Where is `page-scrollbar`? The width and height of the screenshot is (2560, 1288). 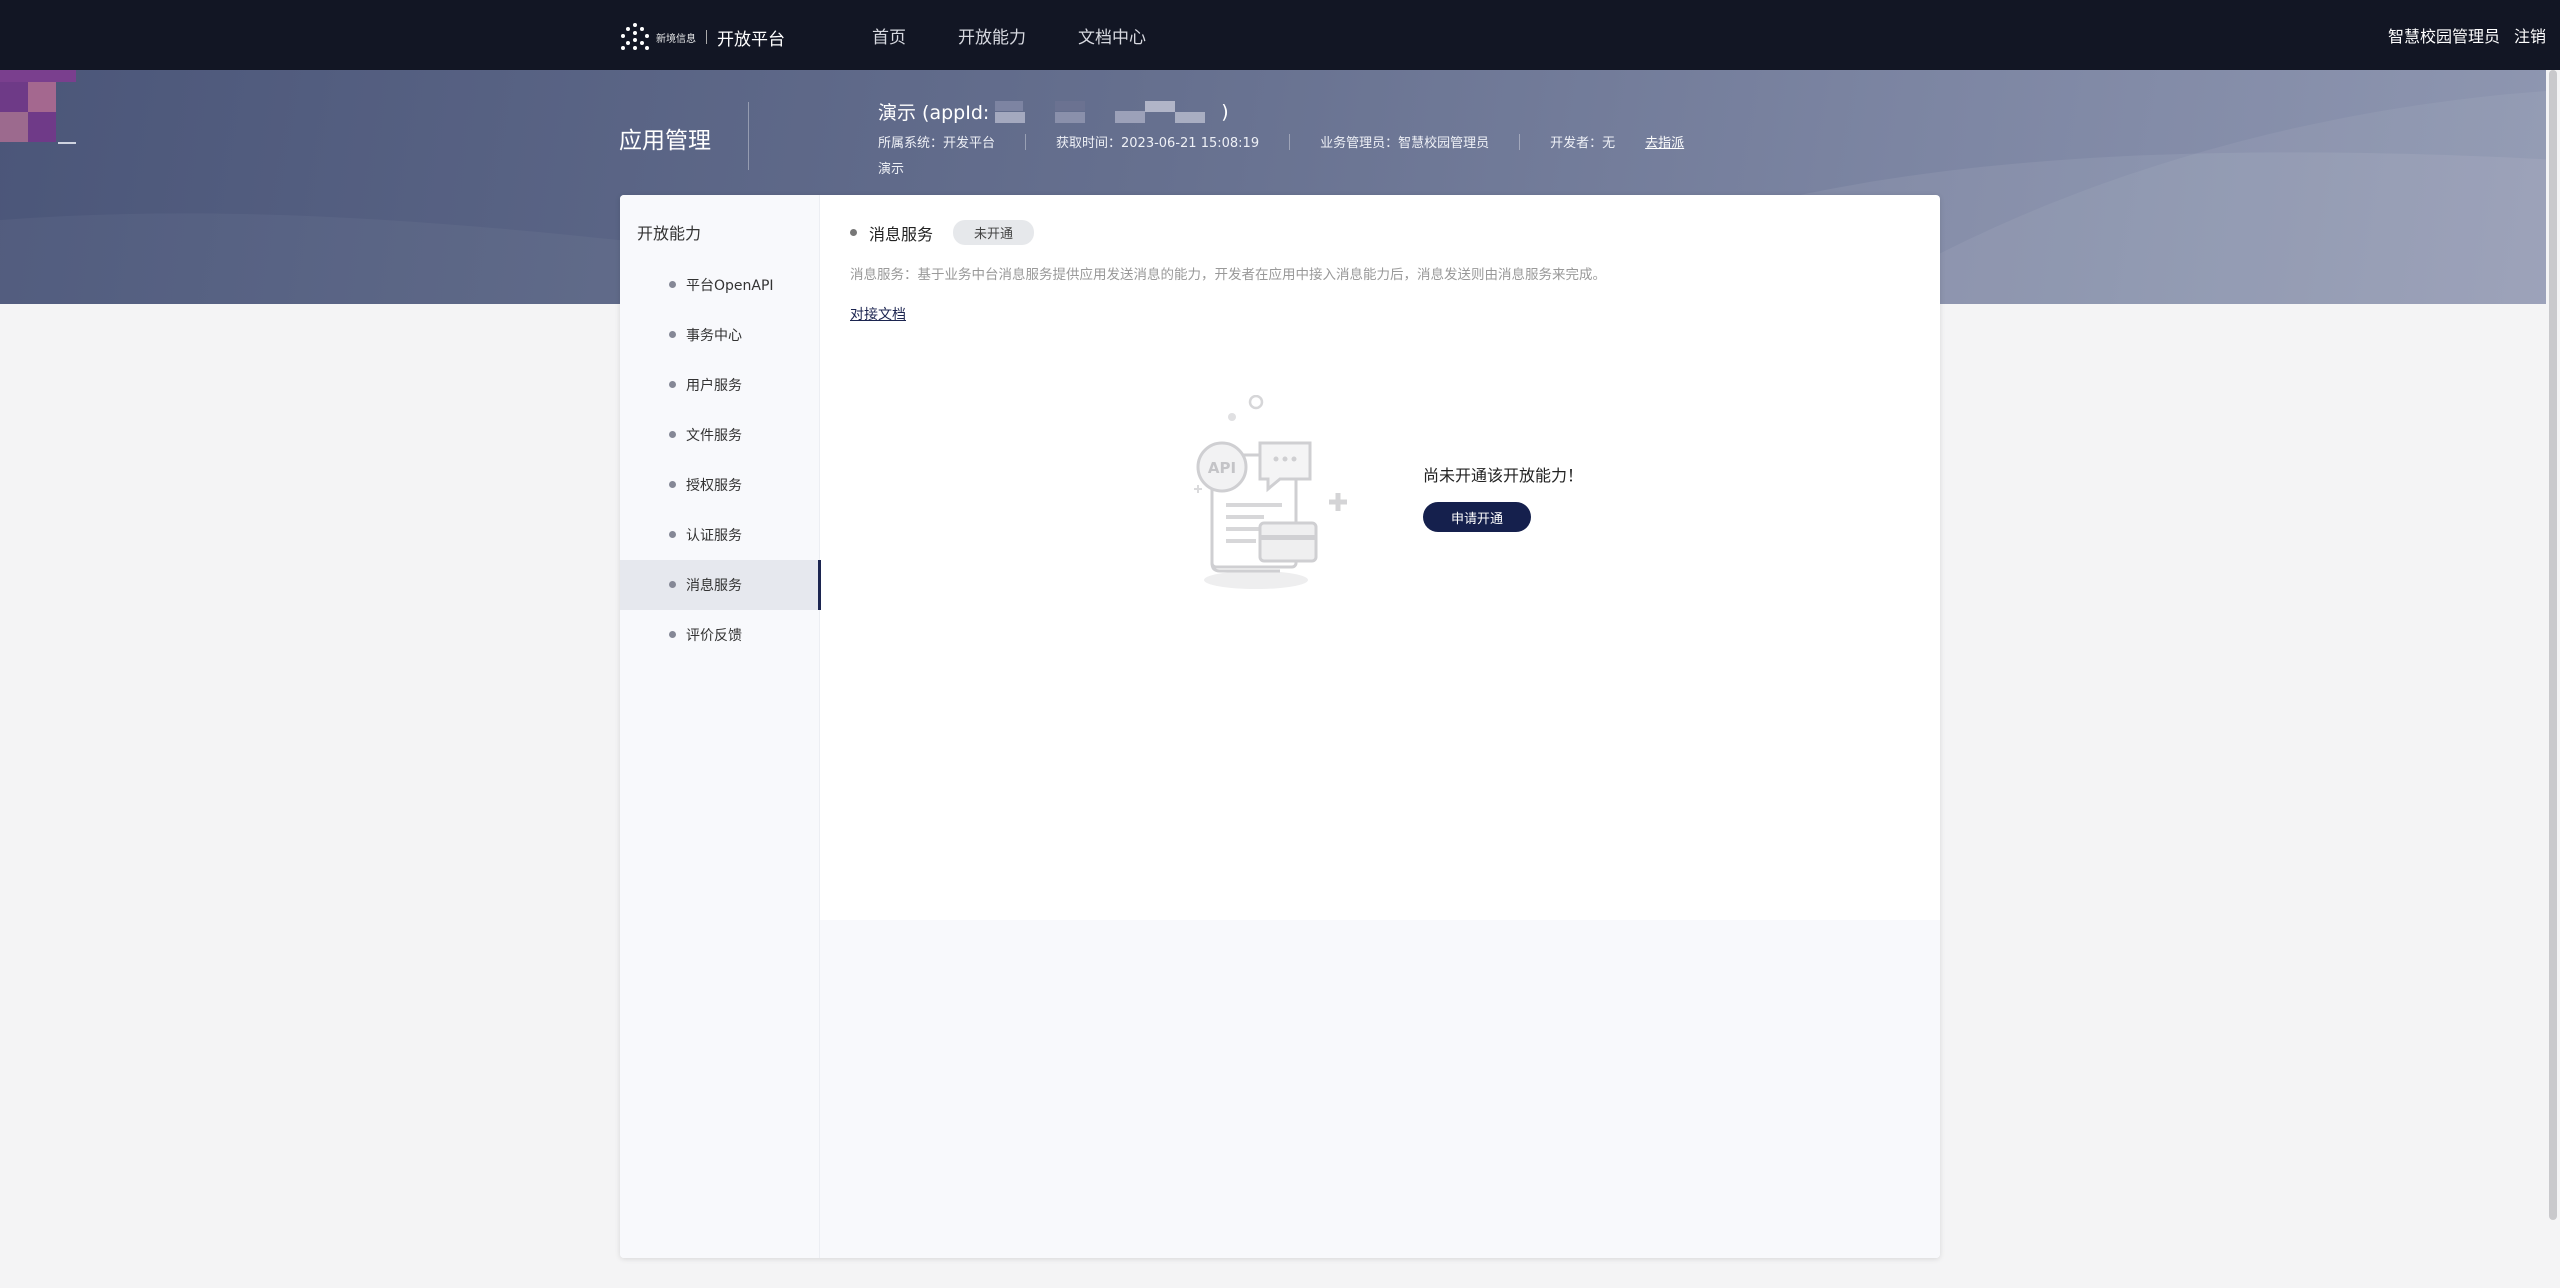
page-scrollbar is located at coordinates (2553, 679).